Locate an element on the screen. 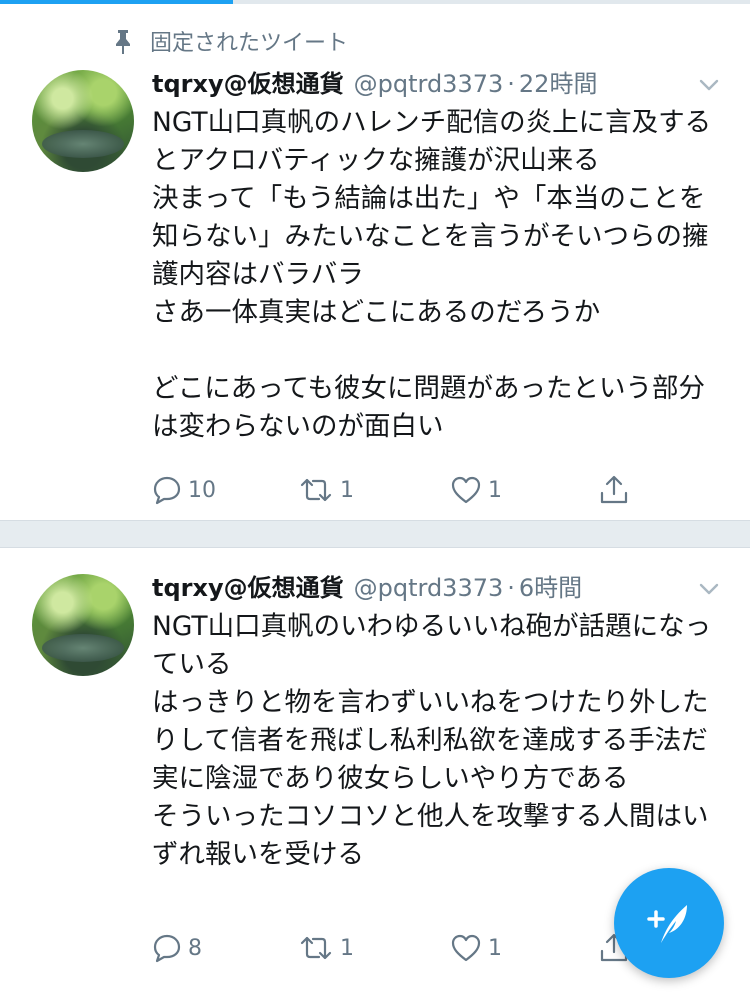  reply-button: 8 is located at coordinates (177, 948).